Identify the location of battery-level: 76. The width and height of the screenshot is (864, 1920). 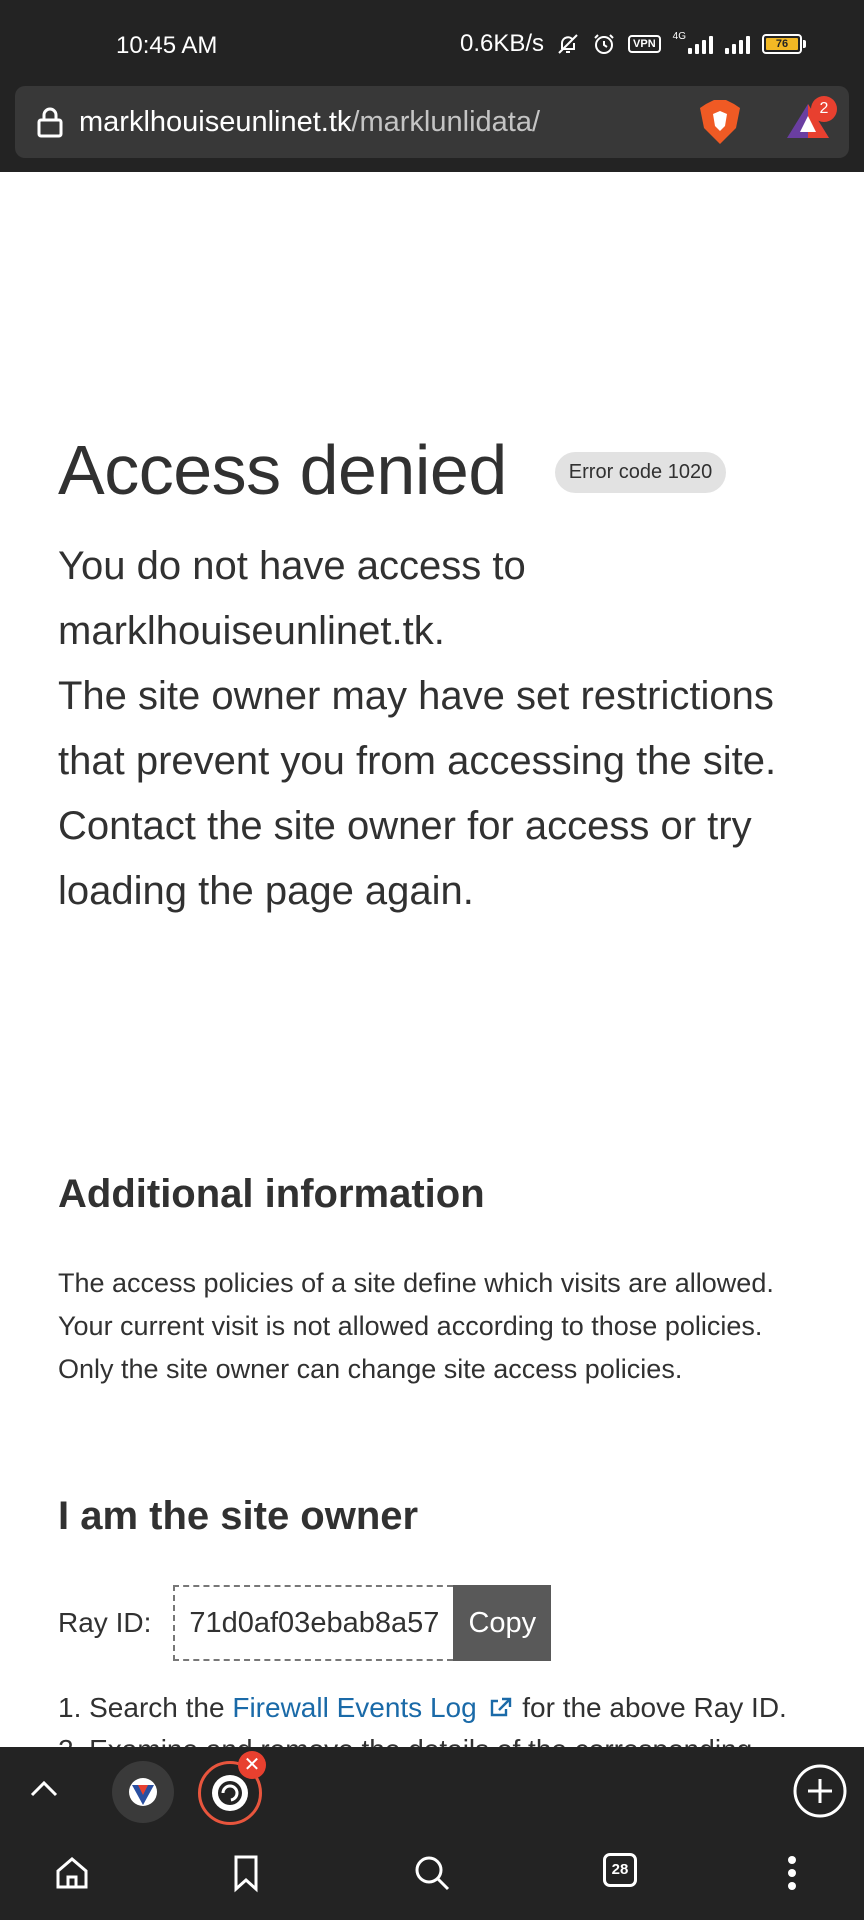
(782, 44).